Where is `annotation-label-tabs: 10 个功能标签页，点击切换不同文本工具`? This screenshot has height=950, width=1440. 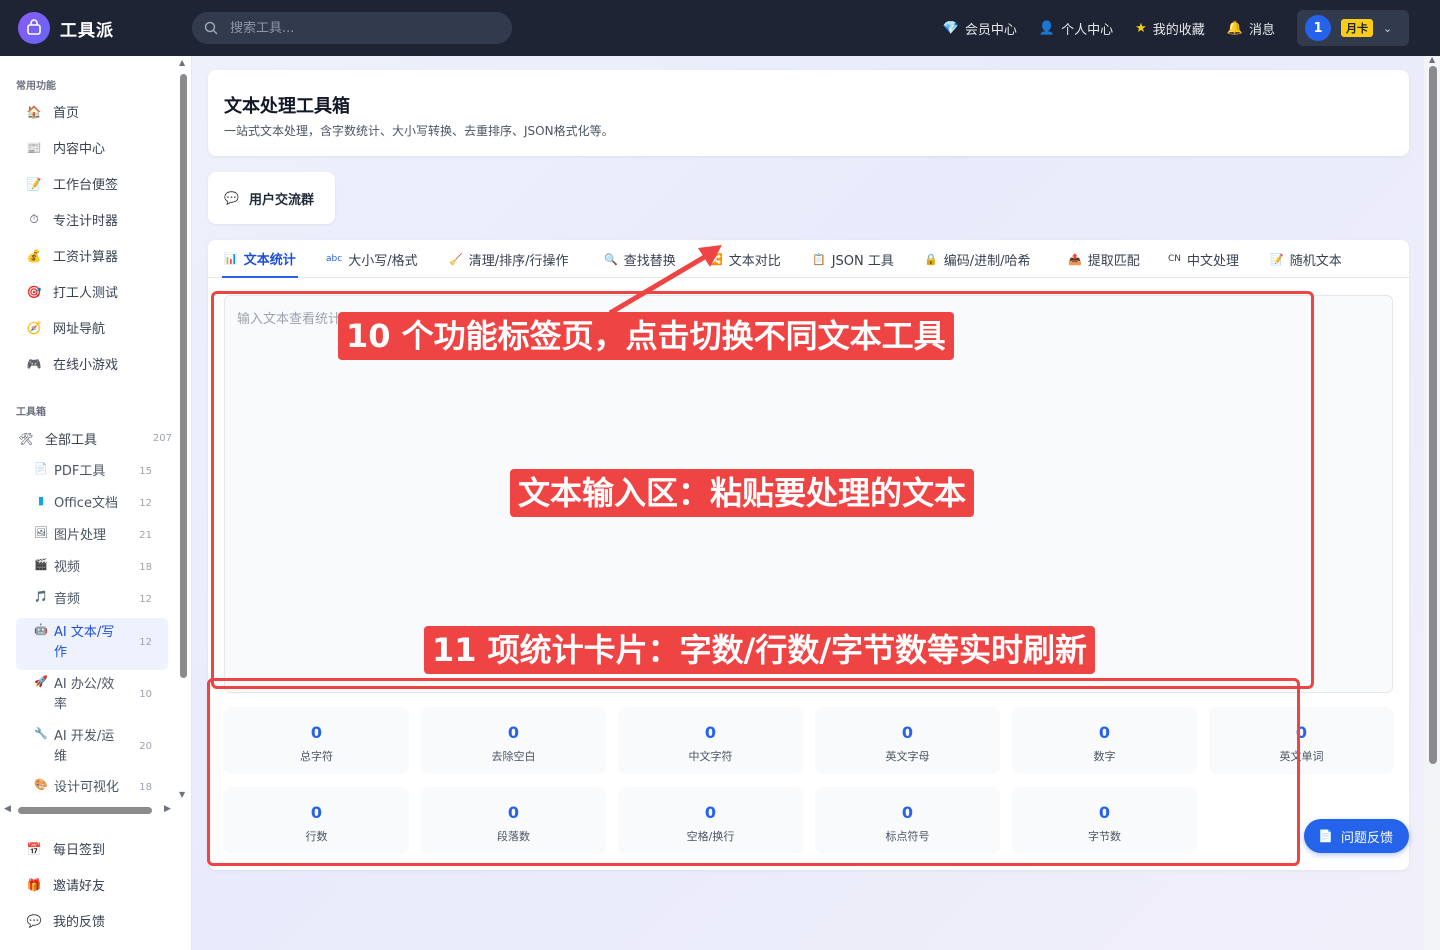 annotation-label-tabs: 10 个功能标签页，点击切换不同文本工具 is located at coordinates (646, 336).